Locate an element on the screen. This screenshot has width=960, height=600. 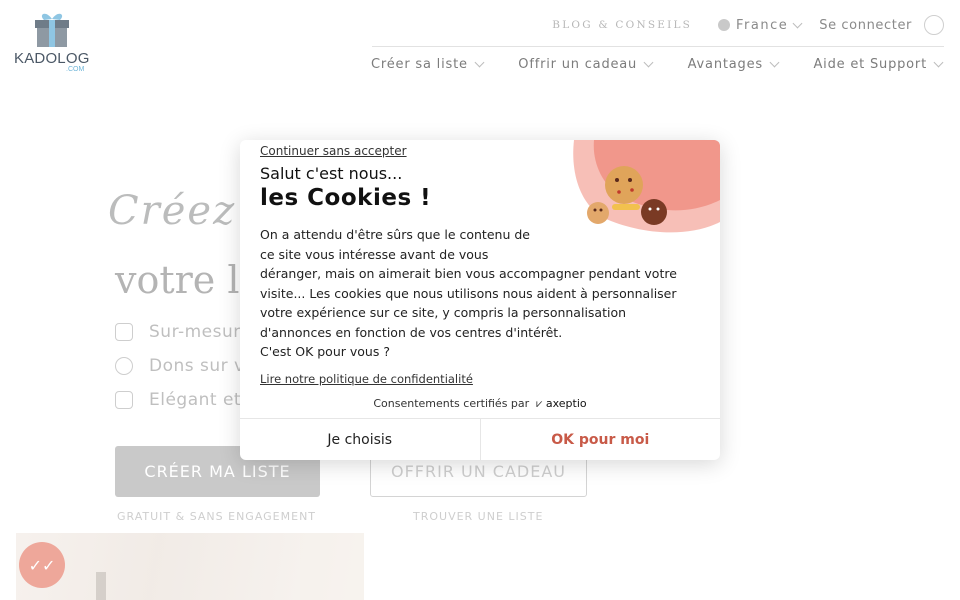
certified-text: Consentements certifiés par is located at coordinates (451, 403).